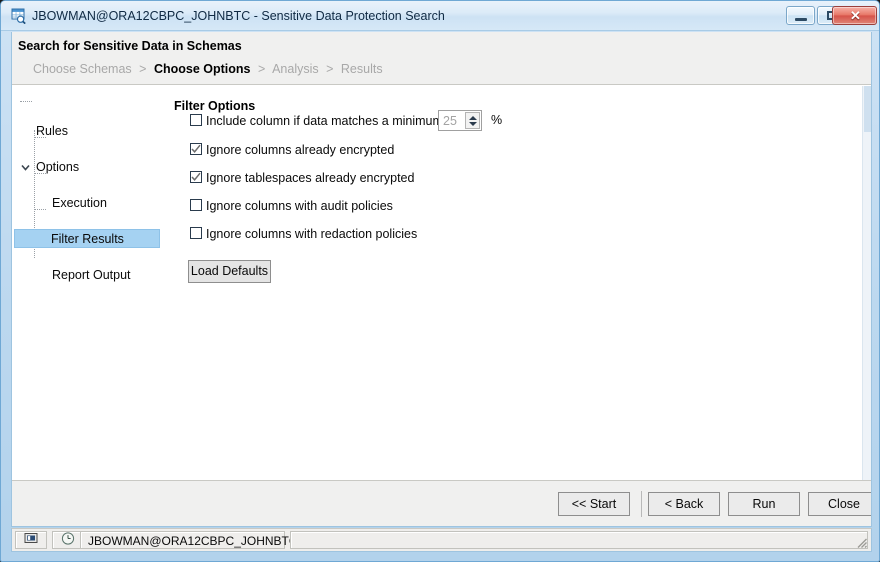 The image size is (880, 562). What do you see at coordinates (229, 271) in the screenshot?
I see `load-defaults-button: Load Defaults` at bounding box center [229, 271].